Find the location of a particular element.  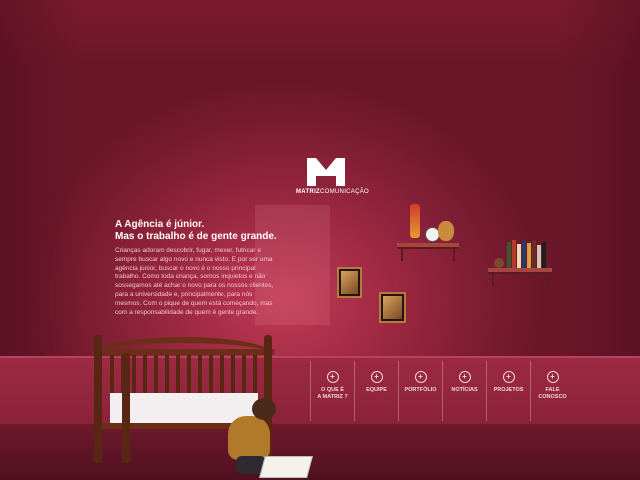

toy-robot is located at coordinates (415, 221).